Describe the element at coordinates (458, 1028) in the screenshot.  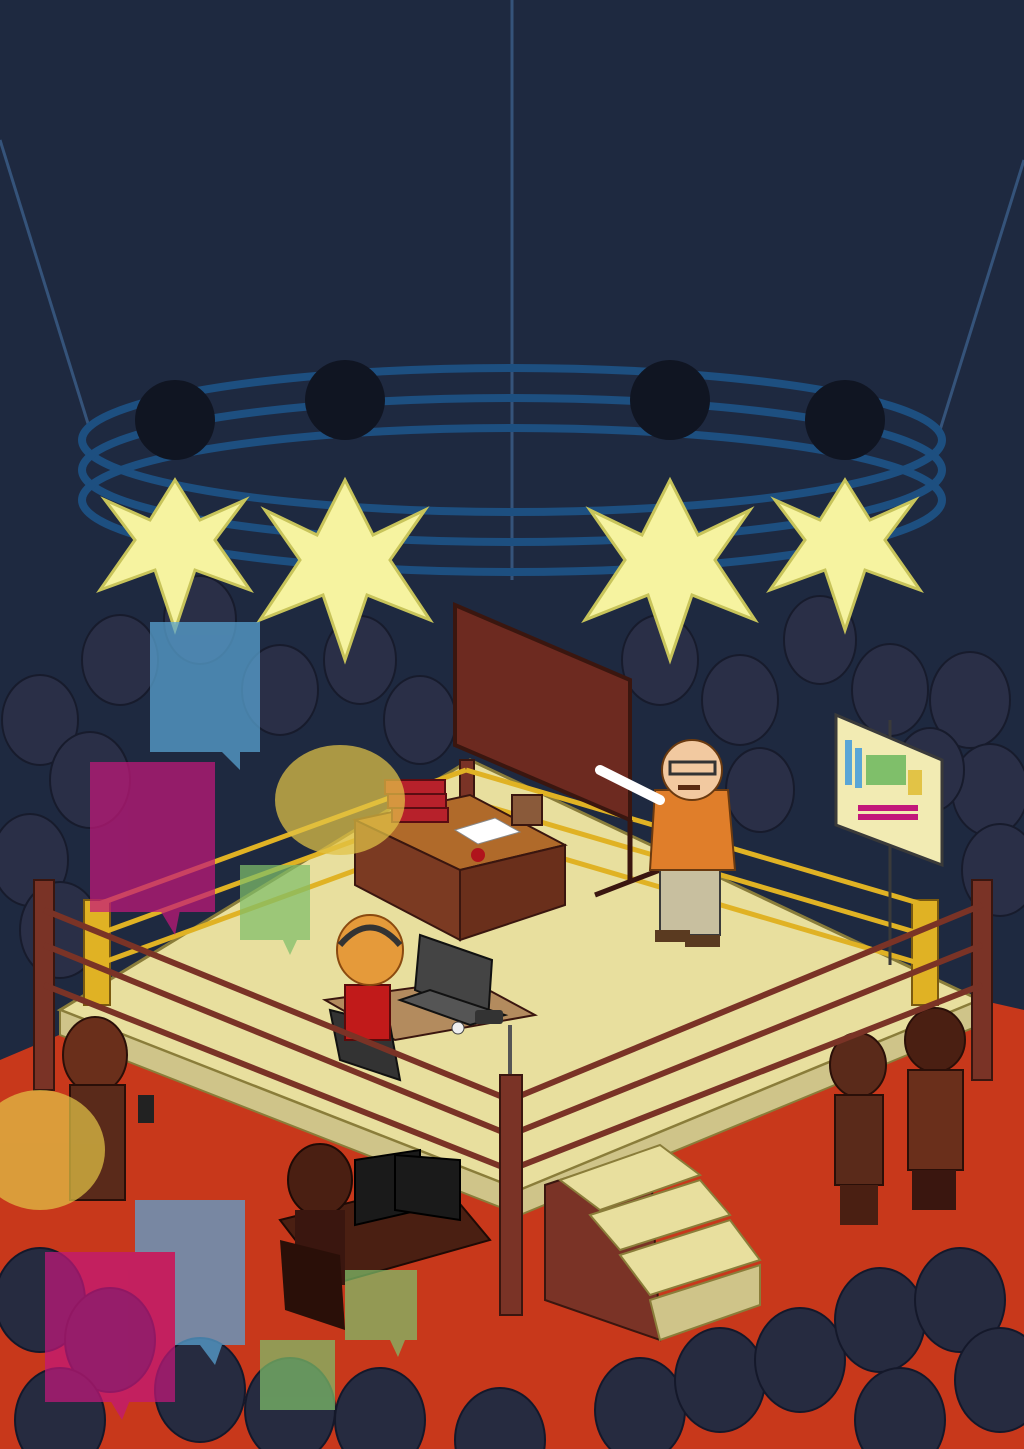
I see `mouse` at that location.